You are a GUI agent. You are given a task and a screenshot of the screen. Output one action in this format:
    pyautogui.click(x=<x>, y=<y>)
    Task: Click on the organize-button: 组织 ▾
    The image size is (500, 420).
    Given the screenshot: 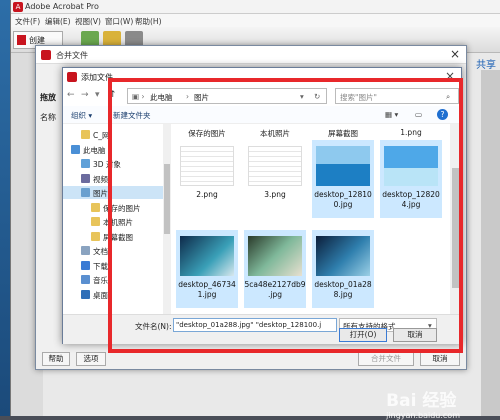 What is the action you would take?
    pyautogui.click(x=81, y=115)
    